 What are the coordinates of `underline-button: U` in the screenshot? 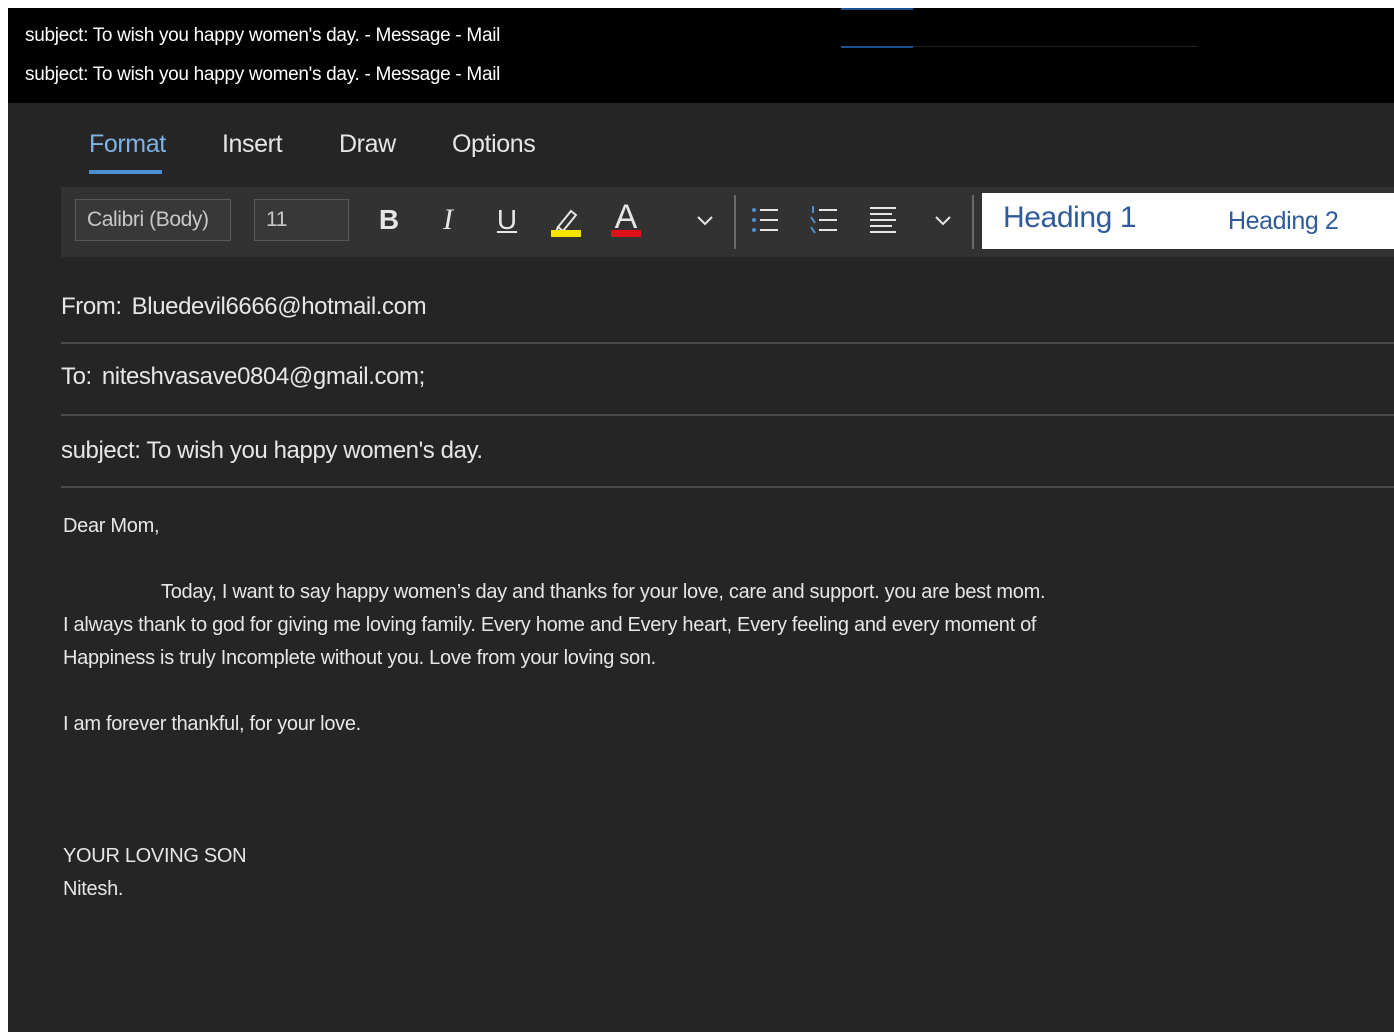 It's located at (507, 220).